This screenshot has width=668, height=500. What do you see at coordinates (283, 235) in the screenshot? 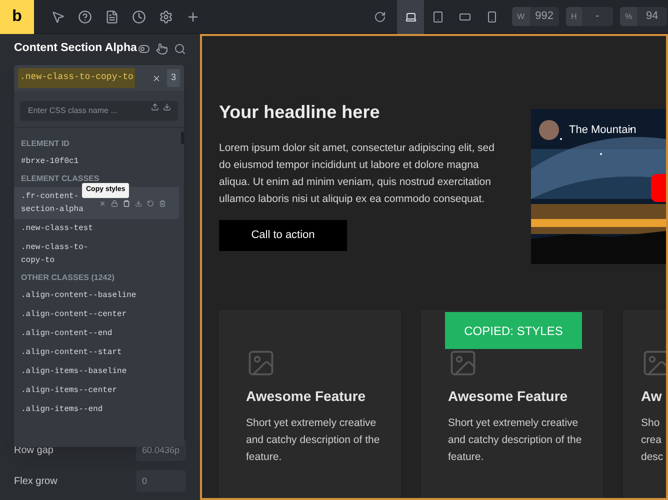
I see `cta-button: Call to action` at bounding box center [283, 235].